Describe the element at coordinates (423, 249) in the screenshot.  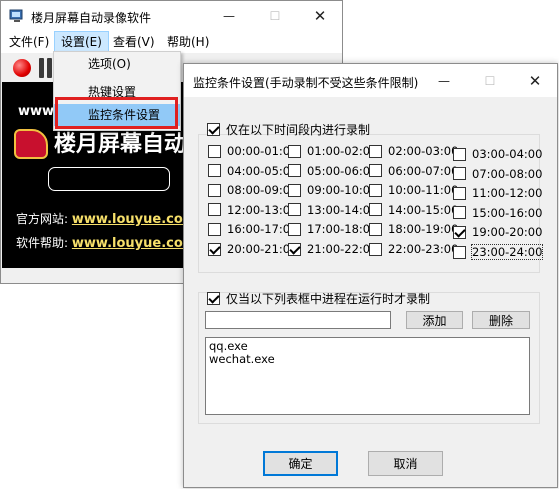
I see `time-slot-label: 22:00-23:00` at that location.